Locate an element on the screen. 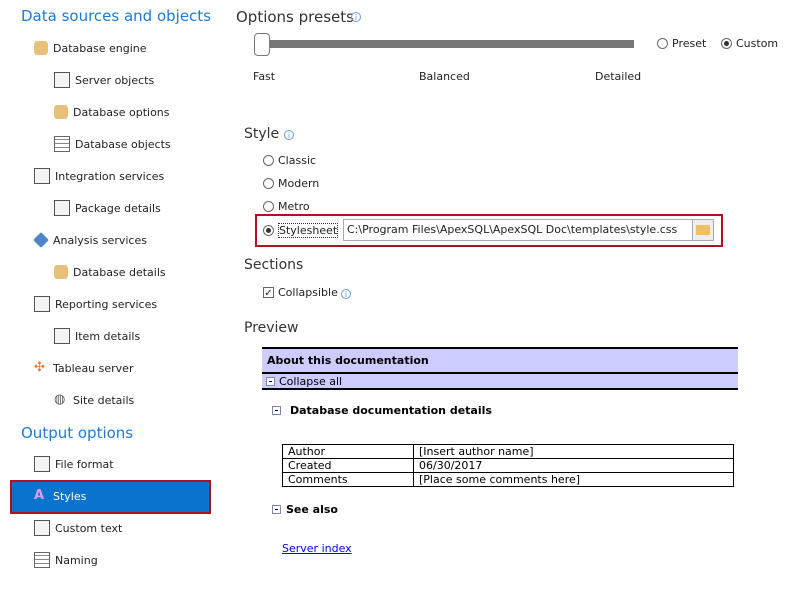 The height and width of the screenshot is (614, 805). details-section-toggle: Database documentation details is located at coordinates (382, 410).